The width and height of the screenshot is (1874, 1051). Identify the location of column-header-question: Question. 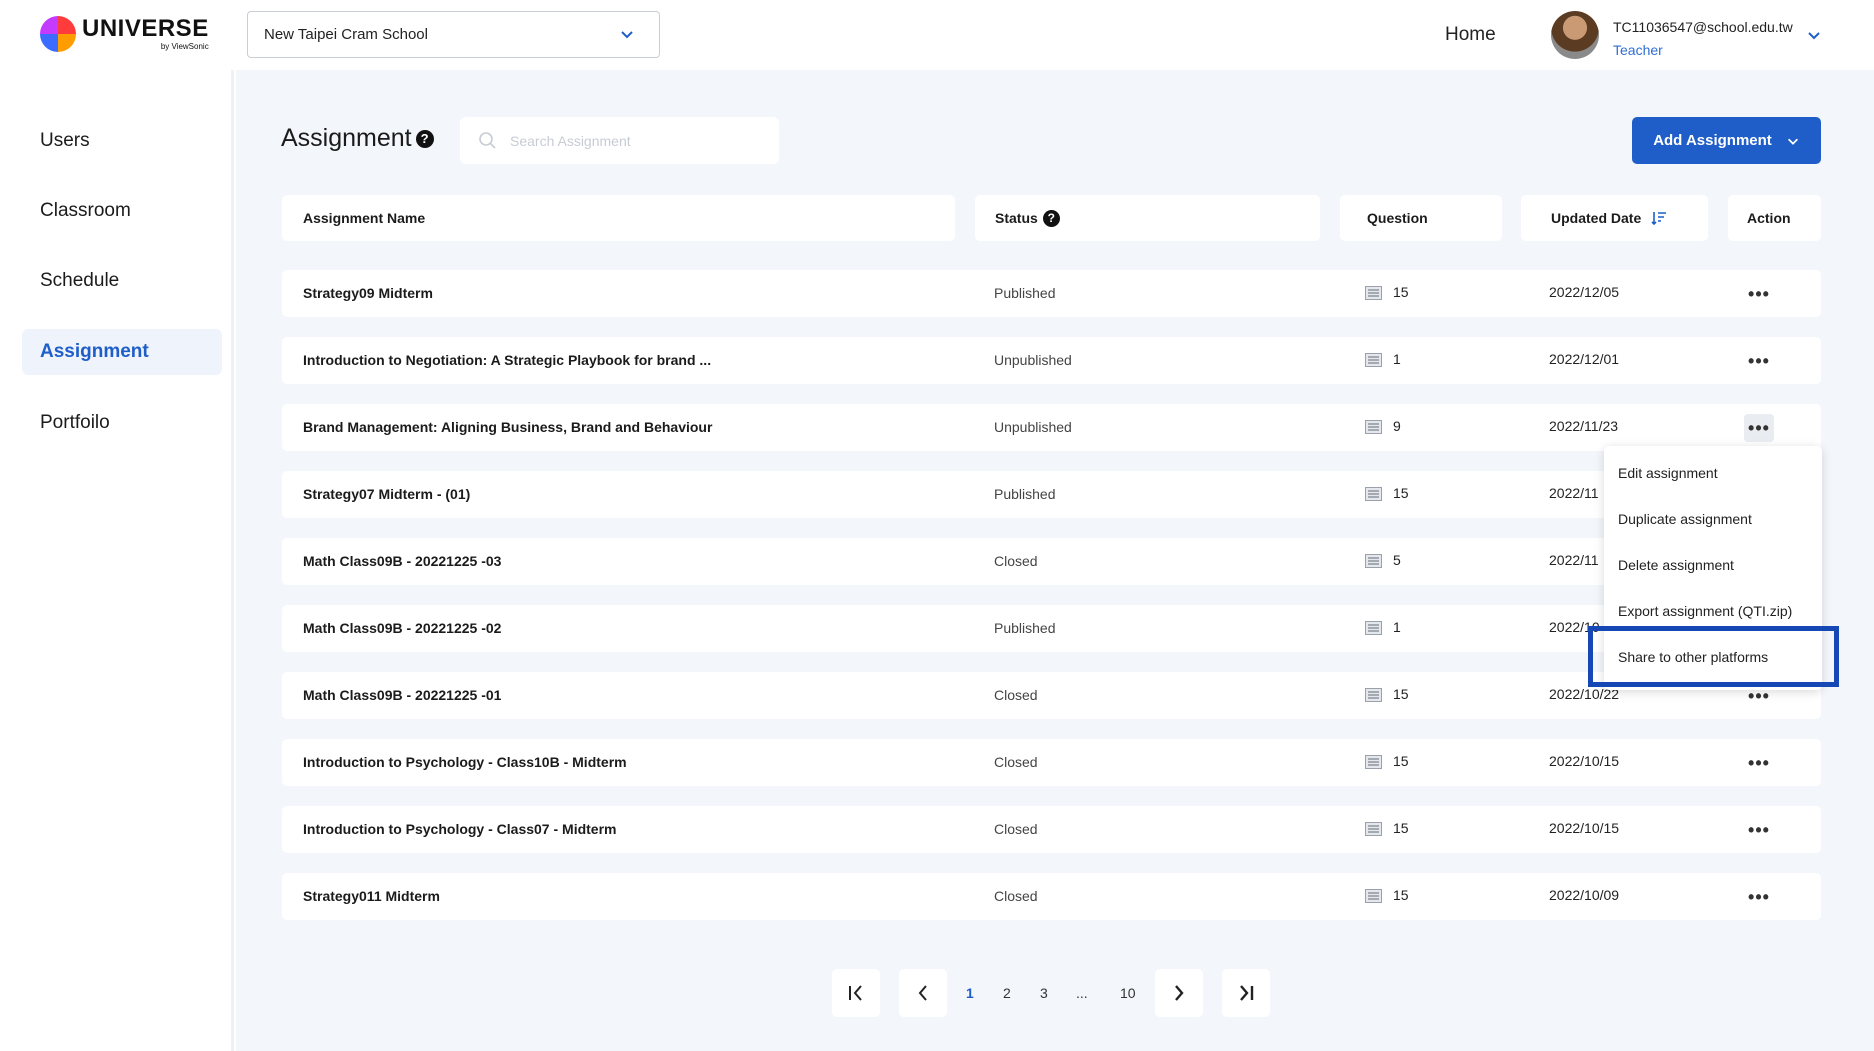
(1421, 218).